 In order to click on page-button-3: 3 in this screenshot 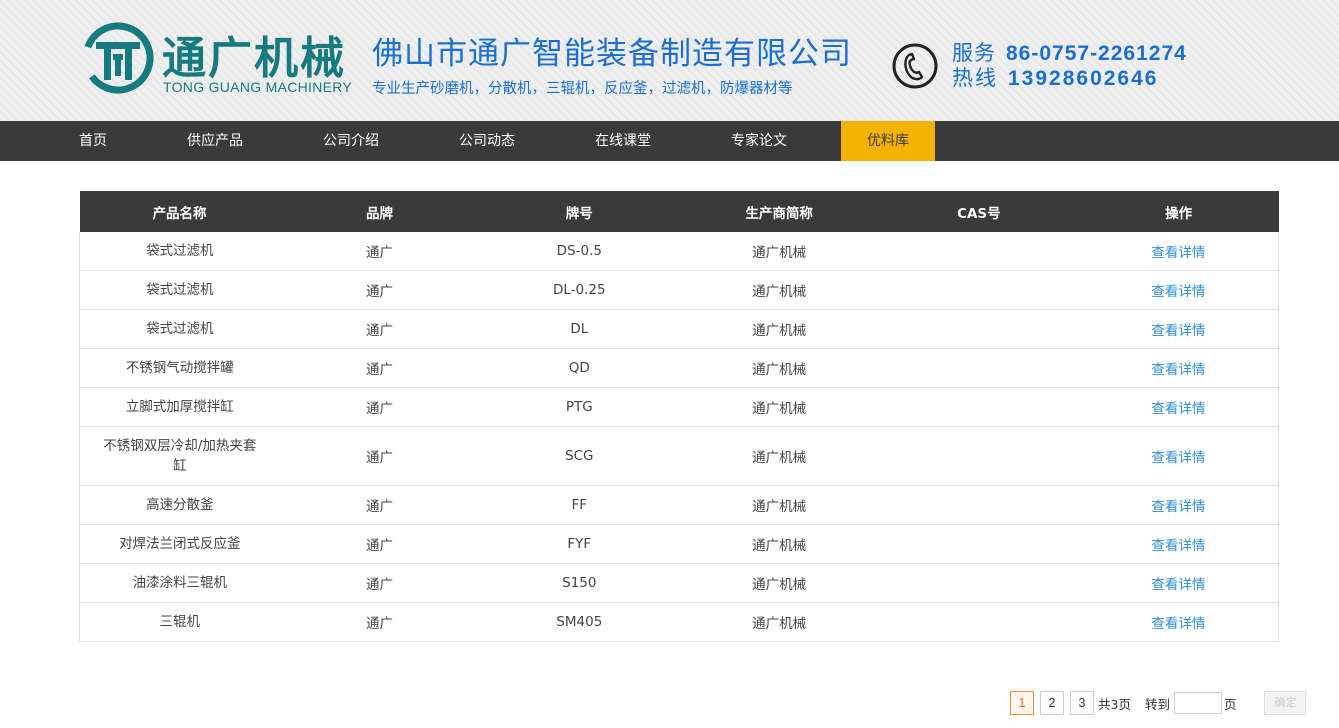, I will do `click(1082, 703)`.